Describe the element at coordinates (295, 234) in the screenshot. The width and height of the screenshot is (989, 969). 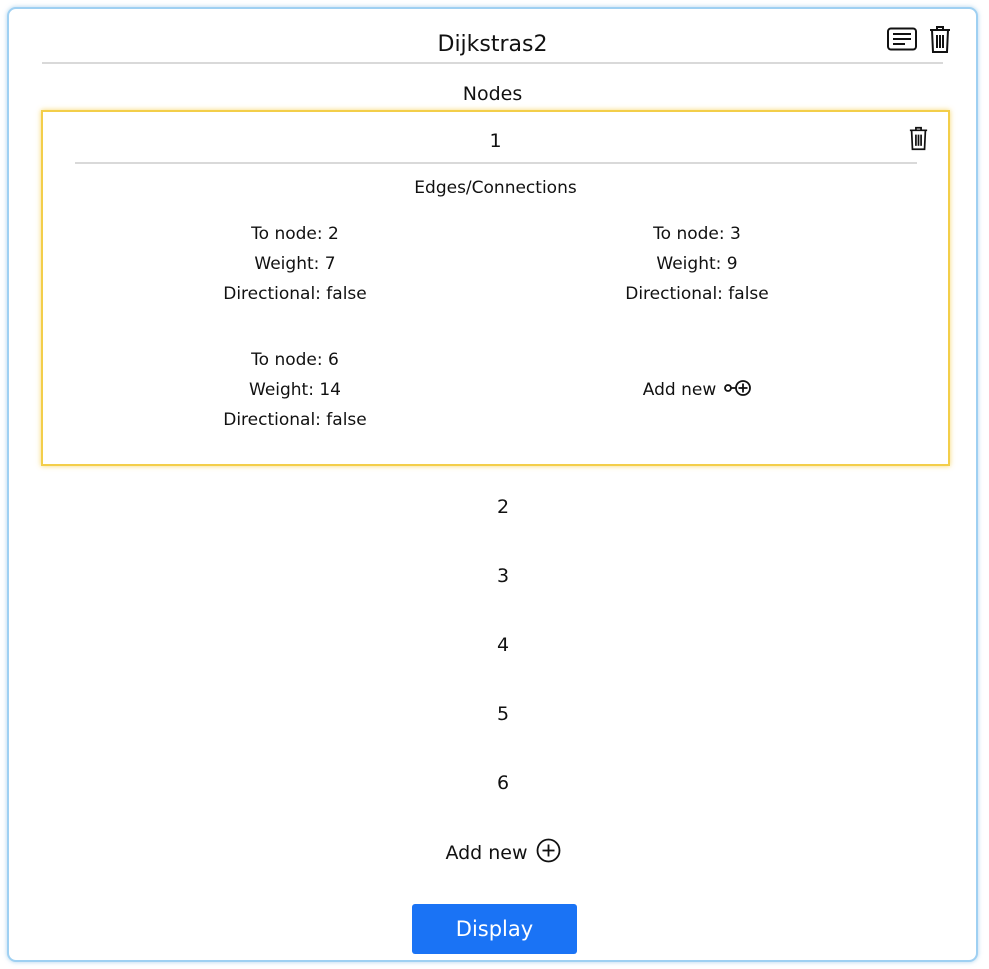
I see `edge-to-node: To node: 2` at that location.